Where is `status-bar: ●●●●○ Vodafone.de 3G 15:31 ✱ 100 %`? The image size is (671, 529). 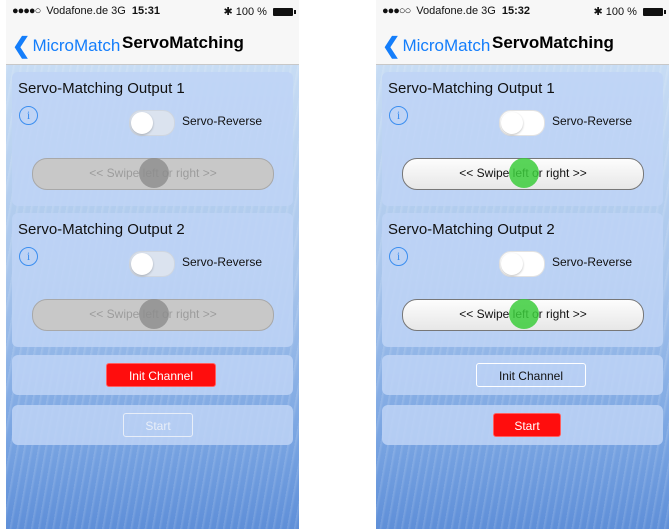 status-bar: ●●●●○ Vodafone.de 3G 15:31 ✱ 100 % is located at coordinates (152, 11).